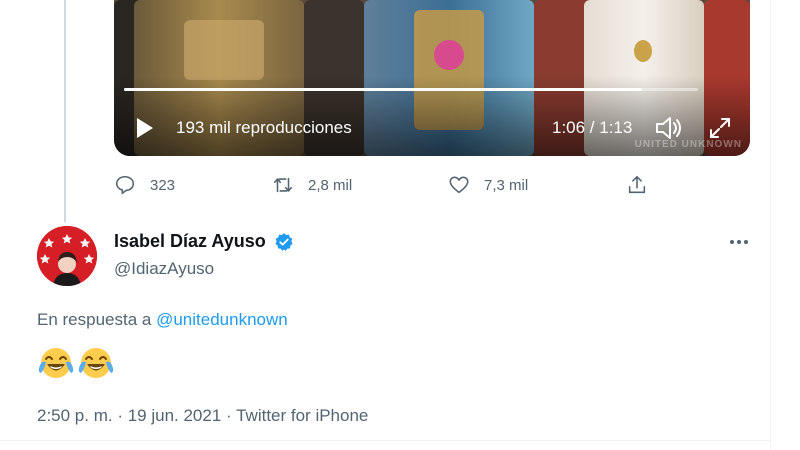 The width and height of the screenshot is (800, 450). I want to click on more-options-button, so click(739, 242).